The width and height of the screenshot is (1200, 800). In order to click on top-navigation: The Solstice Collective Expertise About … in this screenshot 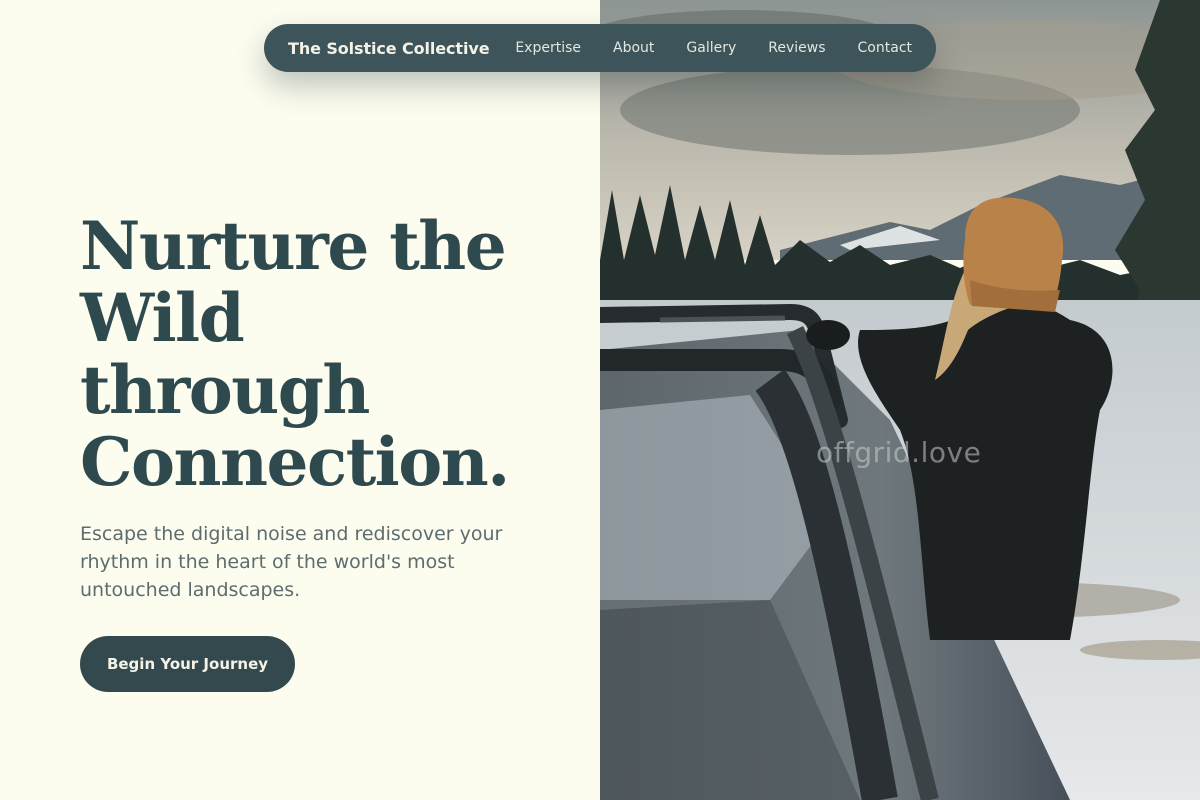, I will do `click(600, 48)`.